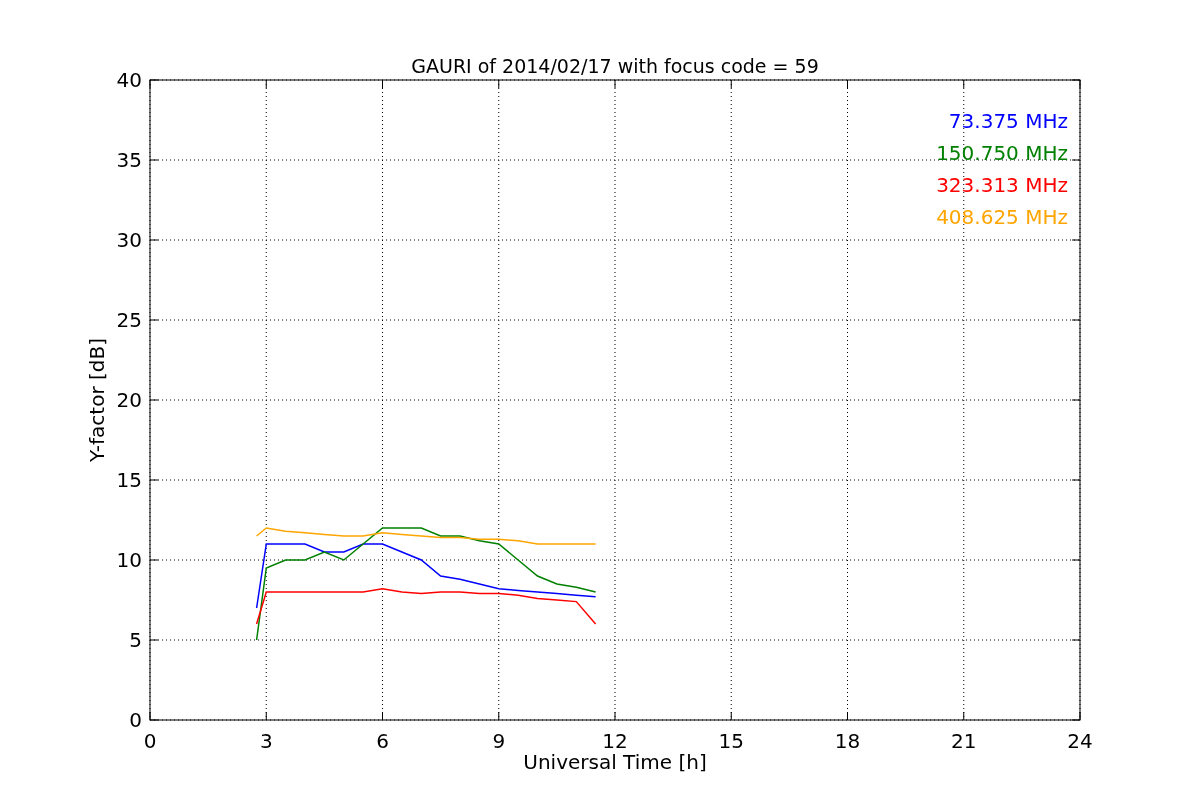  What do you see at coordinates (129, 160) in the screenshot?
I see `tick-label: 35` at bounding box center [129, 160].